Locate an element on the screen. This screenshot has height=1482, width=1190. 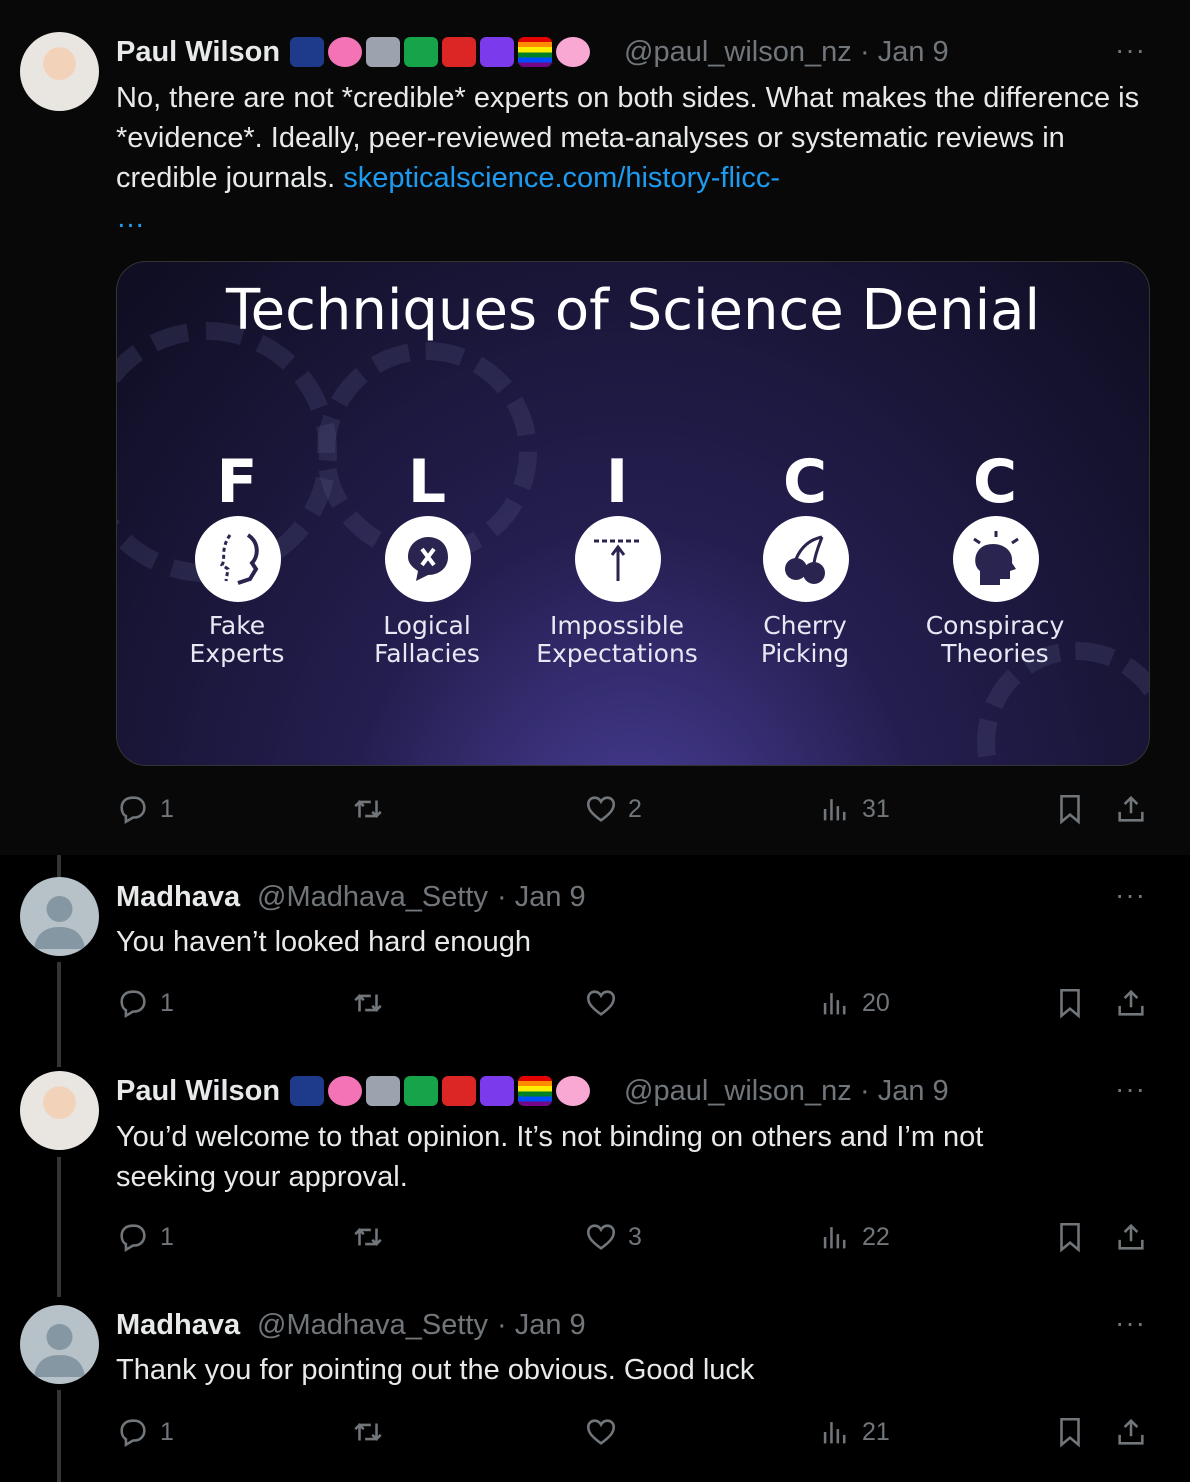
caption-line: Impossible is located at coordinates (617, 625).